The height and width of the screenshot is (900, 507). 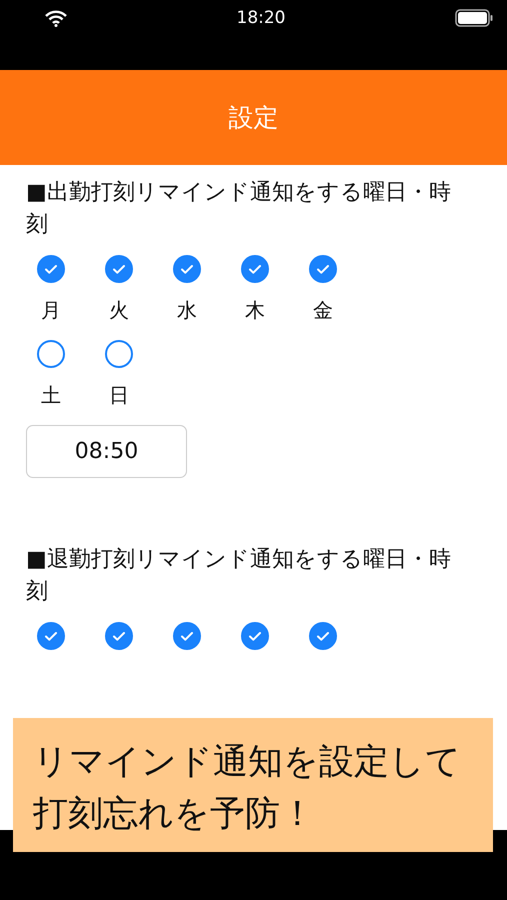 What do you see at coordinates (56, 18) in the screenshot?
I see `wifi-icon` at bounding box center [56, 18].